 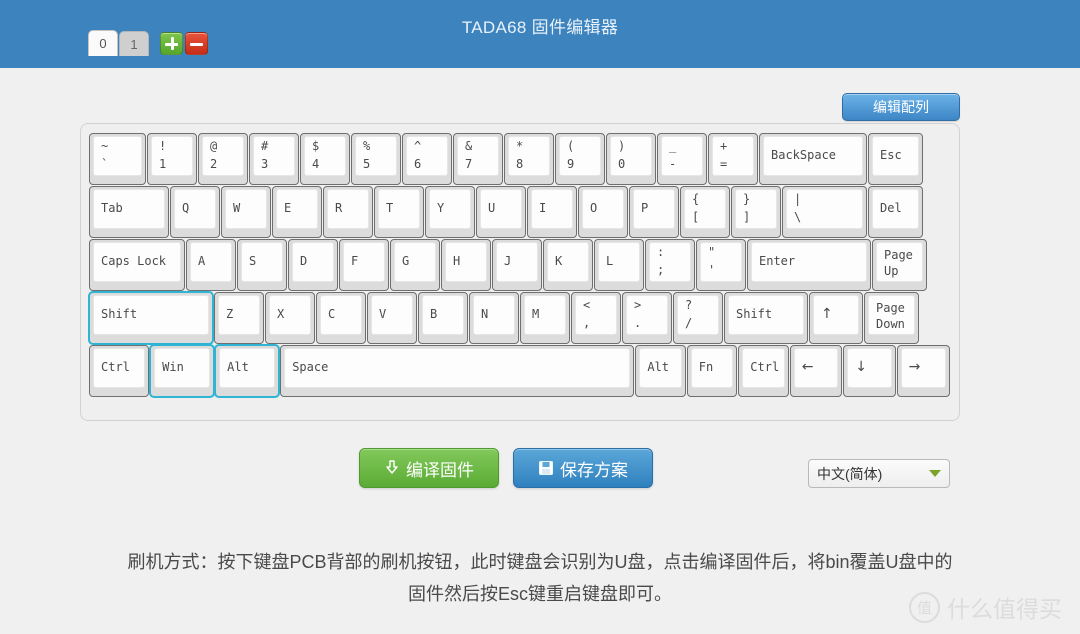 I want to click on key-legend-shifted: ), so click(x=622, y=146).